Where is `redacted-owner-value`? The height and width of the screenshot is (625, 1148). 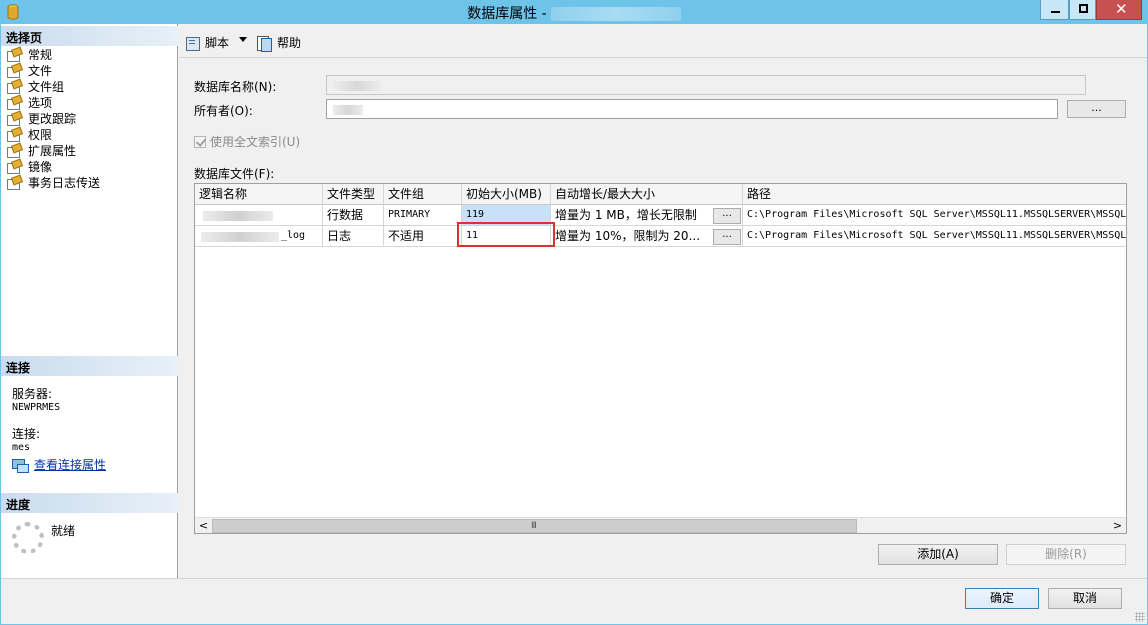
redacted-owner-value is located at coordinates (348, 110).